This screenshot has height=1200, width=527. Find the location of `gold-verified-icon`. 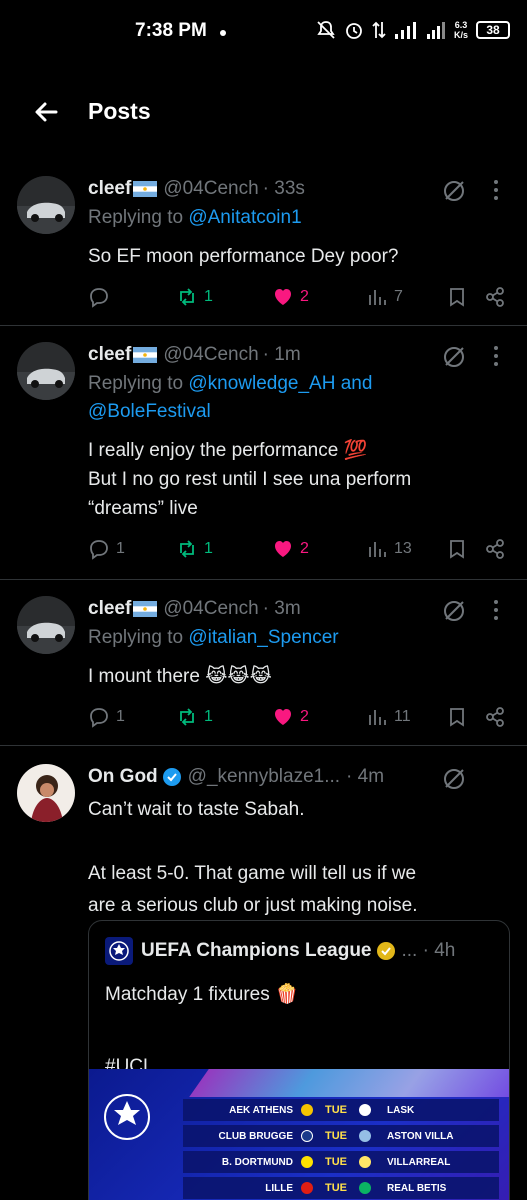

gold-verified-icon is located at coordinates (385, 951).